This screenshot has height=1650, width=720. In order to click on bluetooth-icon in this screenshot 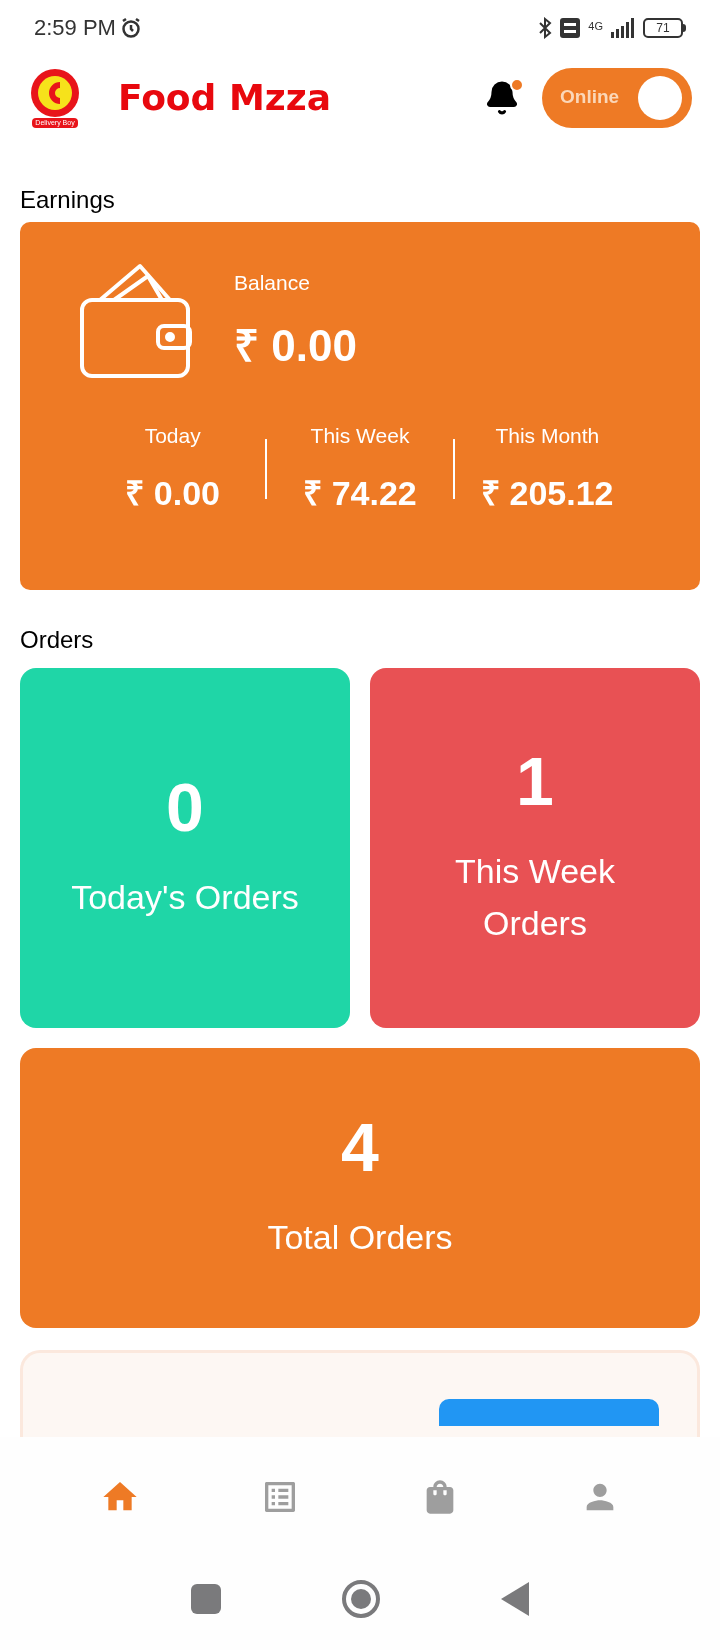, I will do `click(545, 27)`.